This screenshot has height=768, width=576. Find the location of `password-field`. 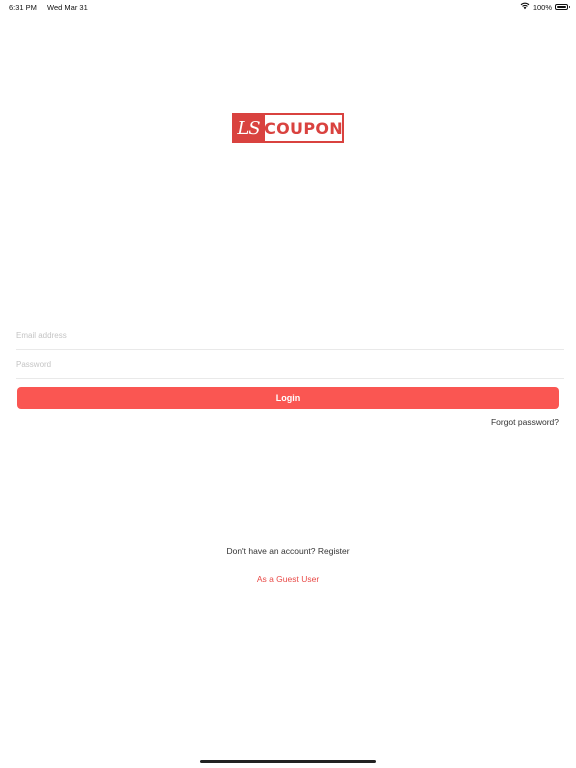

password-field is located at coordinates (290, 364).